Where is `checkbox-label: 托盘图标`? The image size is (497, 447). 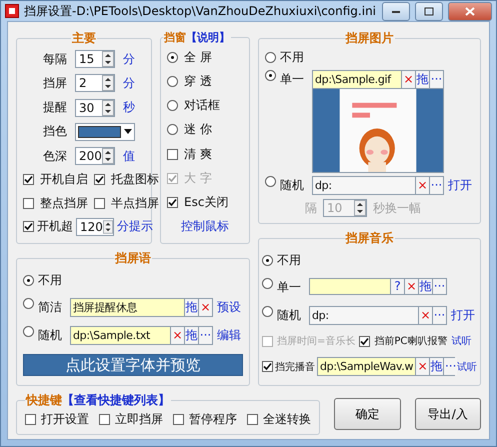
checkbox-label: 托盘图标 is located at coordinates (135, 179).